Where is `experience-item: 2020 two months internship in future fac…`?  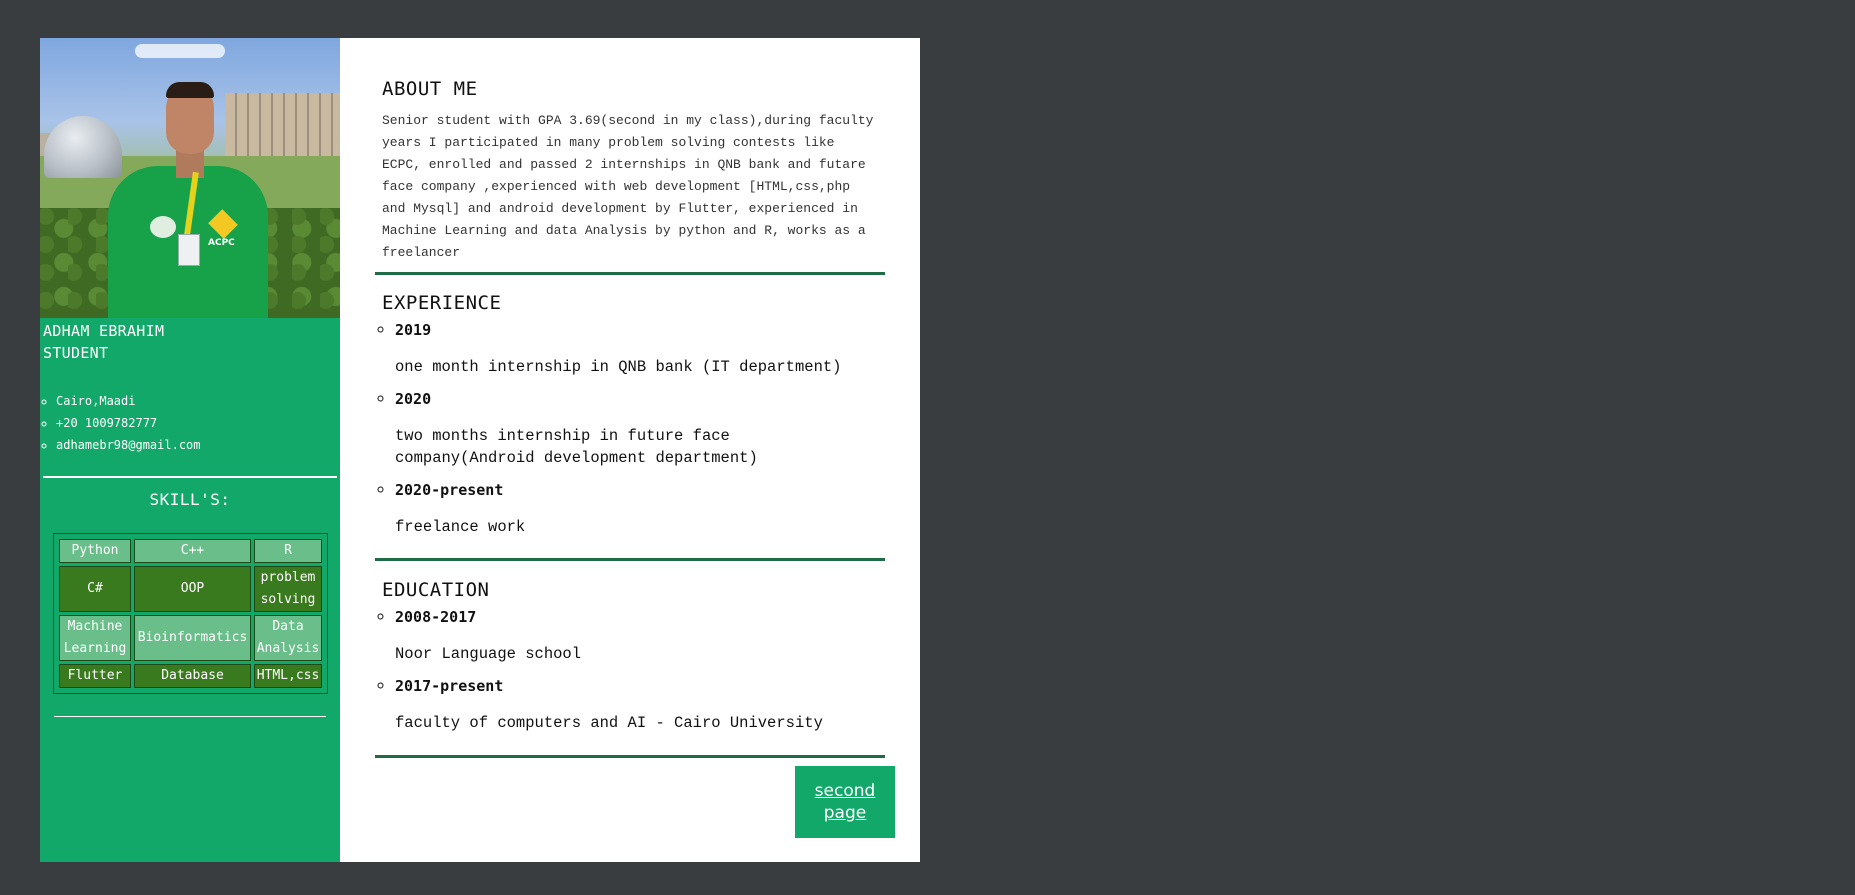 experience-item: 2020 two months internship in future fac… is located at coordinates (636, 428).